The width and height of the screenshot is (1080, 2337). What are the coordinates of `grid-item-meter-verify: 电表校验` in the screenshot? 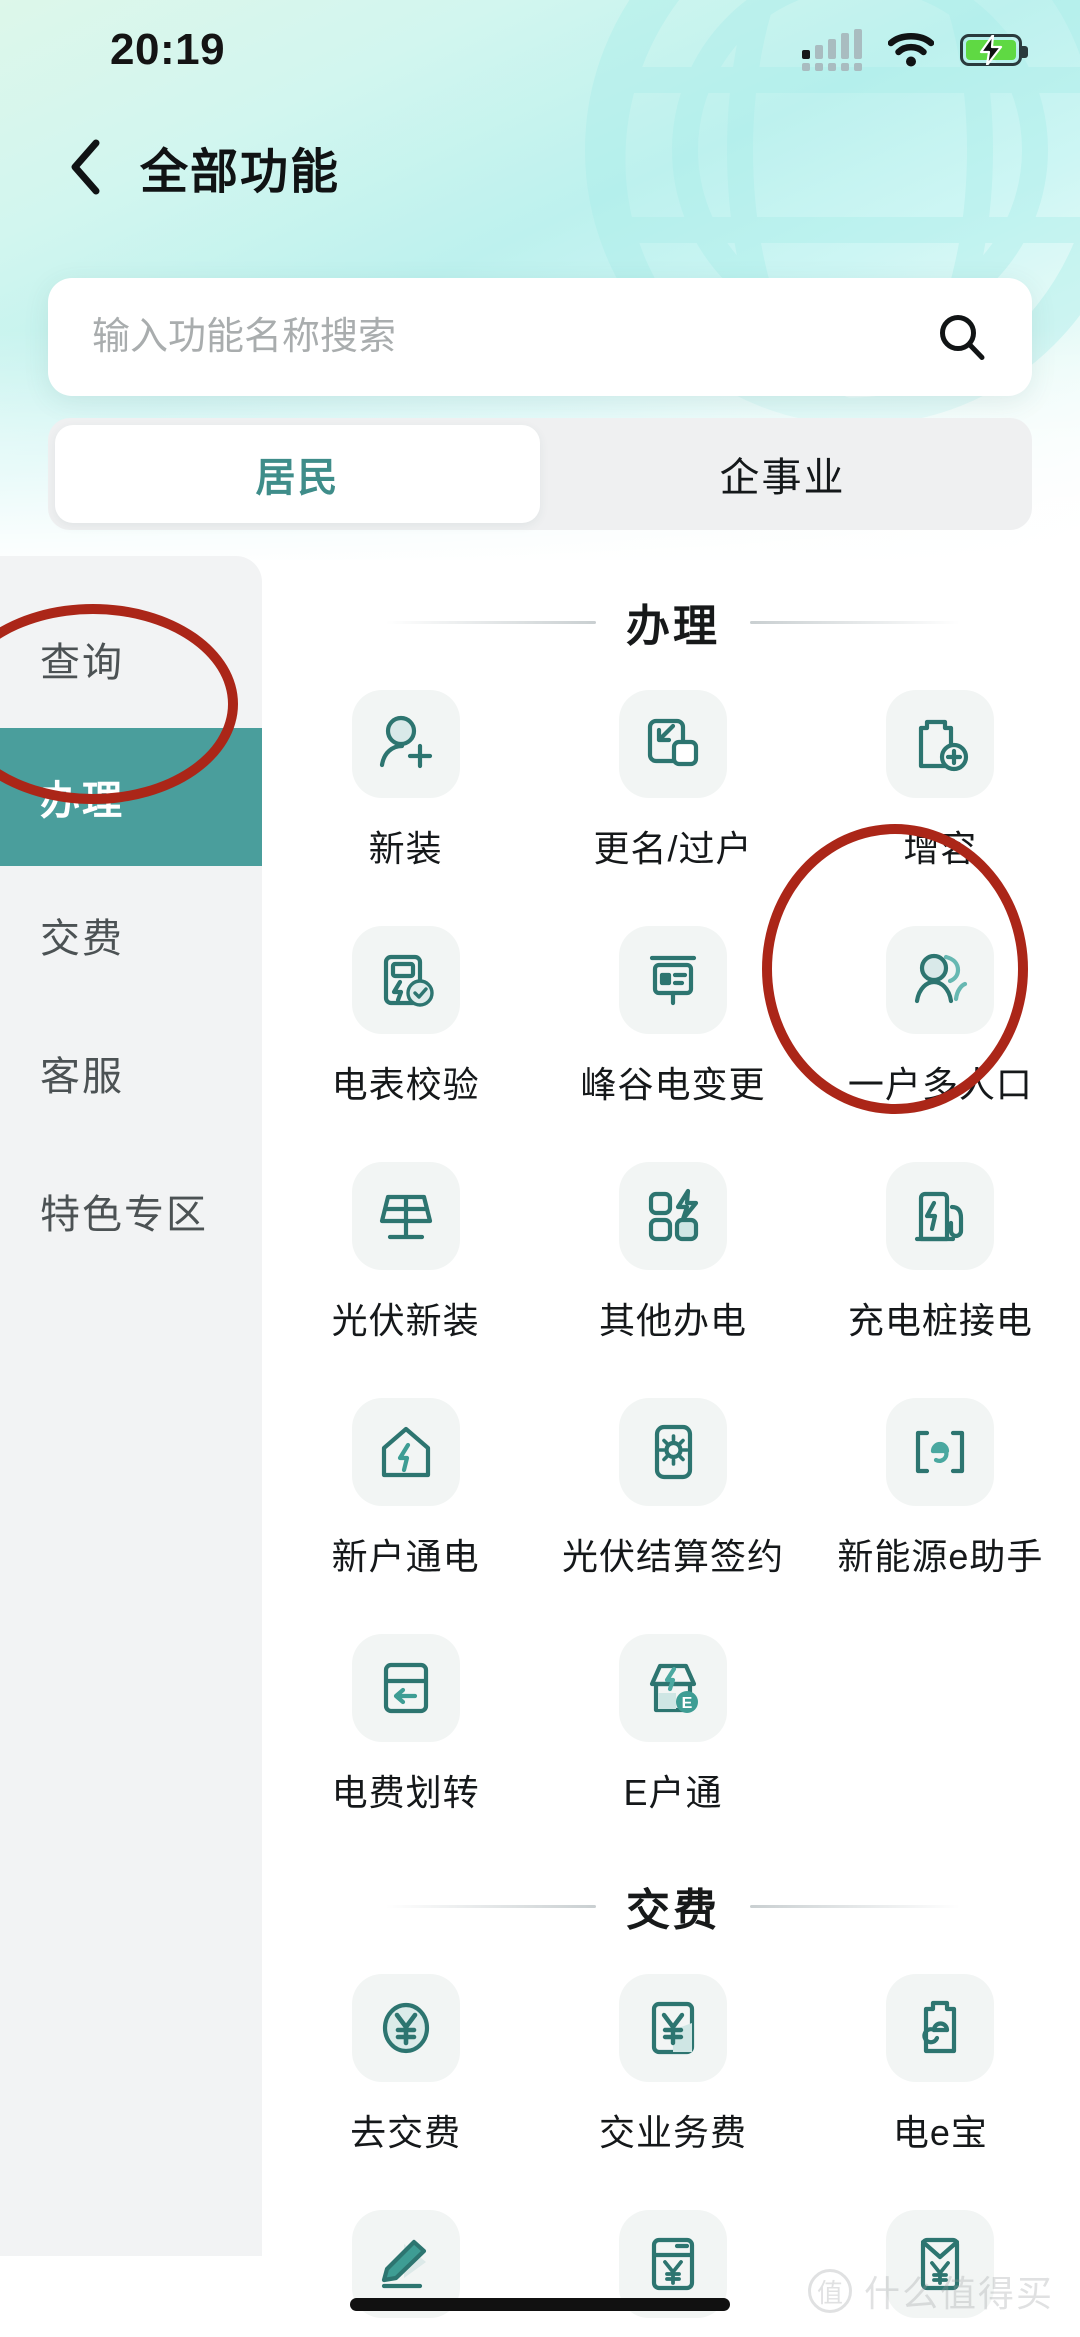 It's located at (405, 1020).